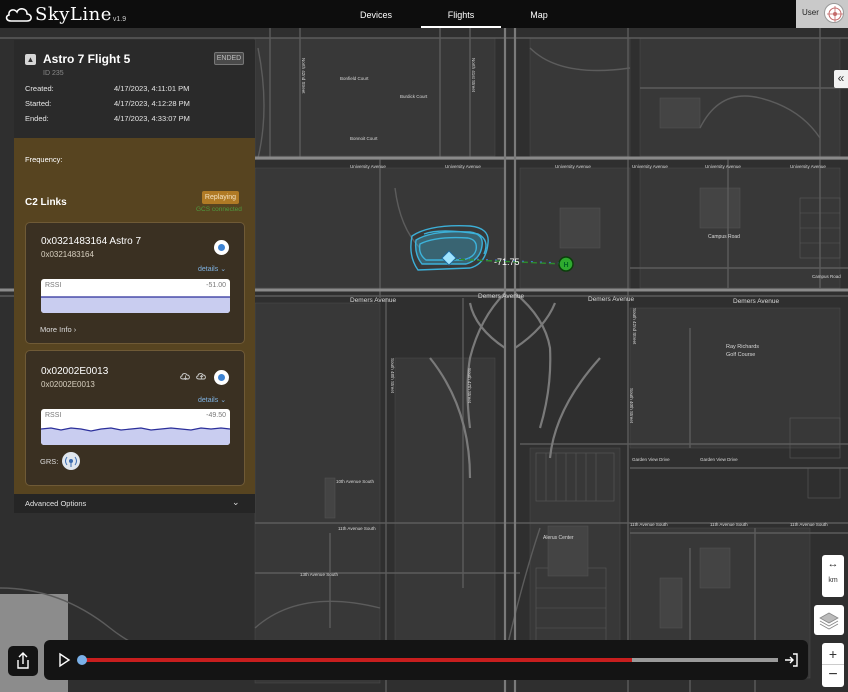 Image resolution: width=848 pixels, height=692 pixels. What do you see at coordinates (833, 580) in the screenshot?
I see `scale-unit-label: km` at bounding box center [833, 580].